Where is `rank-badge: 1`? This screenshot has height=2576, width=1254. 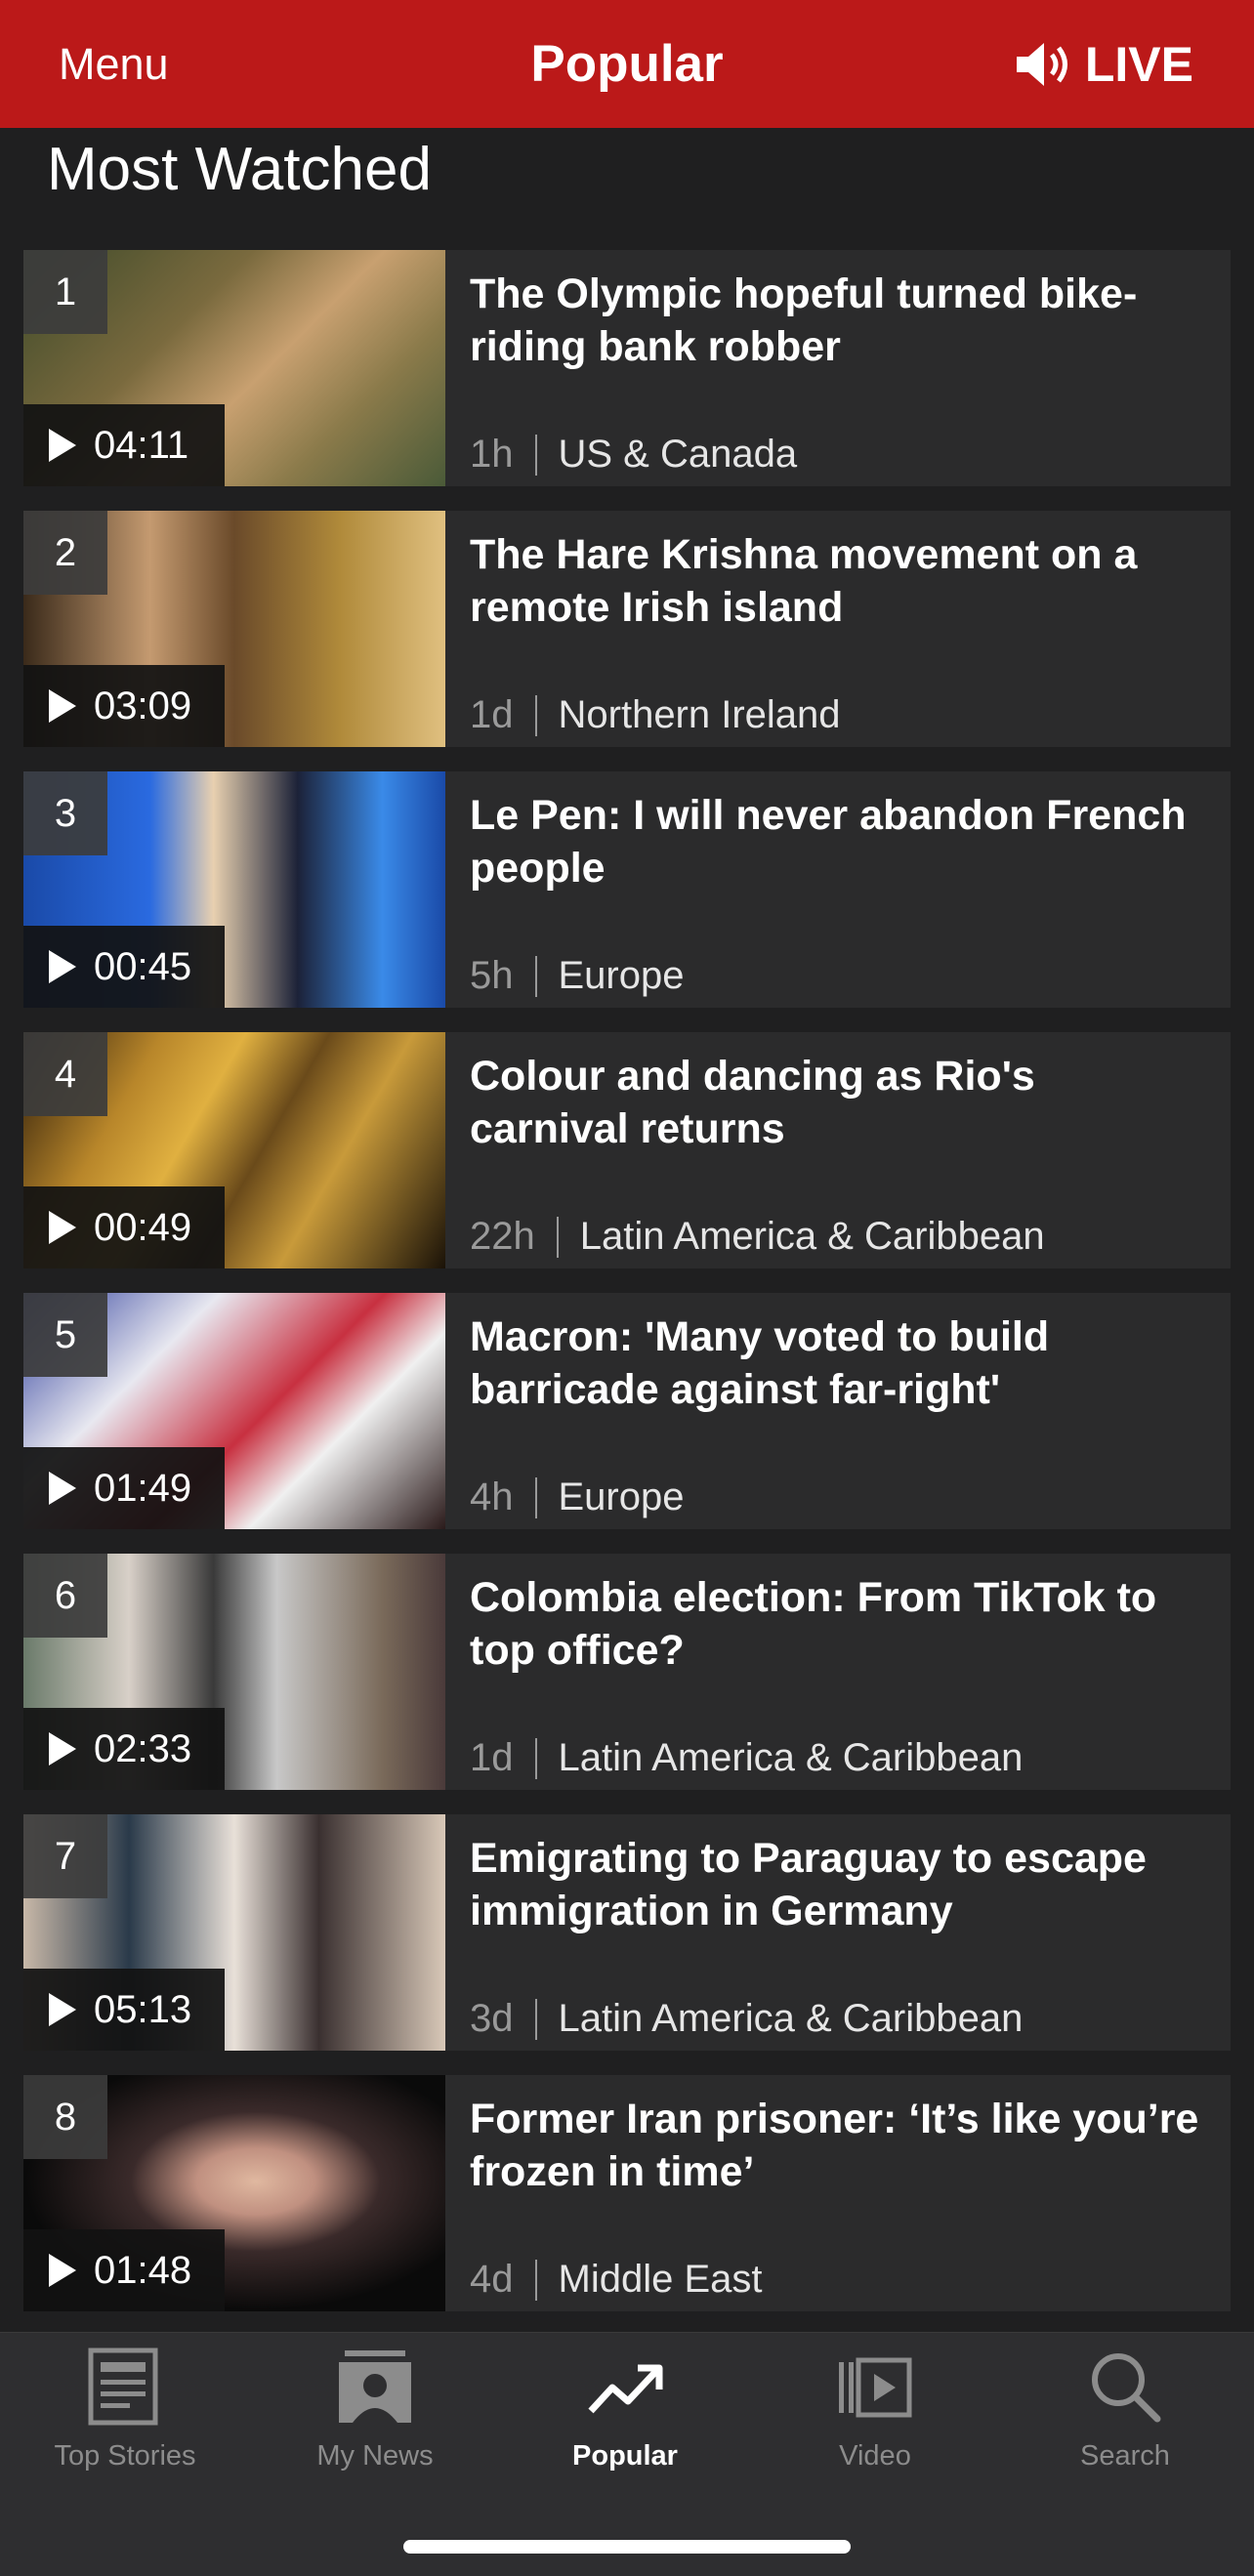
rank-badge: 1 is located at coordinates (65, 292).